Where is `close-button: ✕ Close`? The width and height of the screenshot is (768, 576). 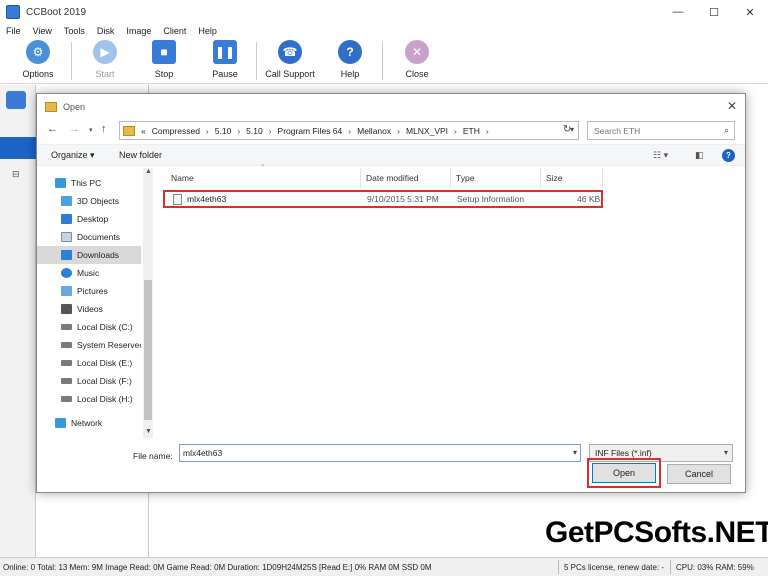 close-button: ✕ Close is located at coordinates (417, 61).